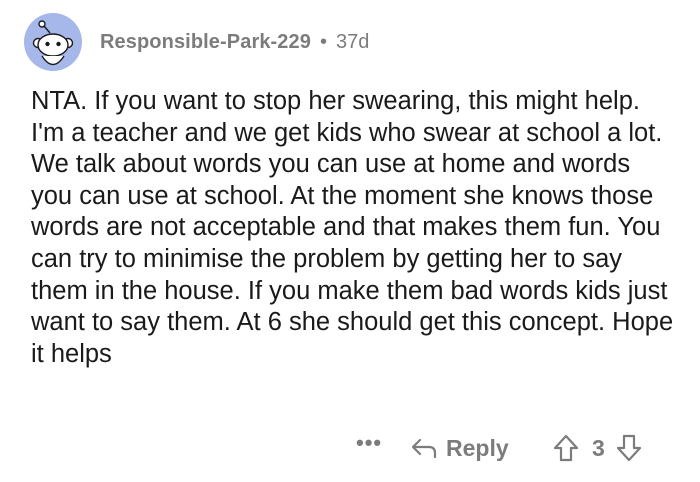 The image size is (700, 482). What do you see at coordinates (477, 447) in the screenshot?
I see `reply-label: Reply` at bounding box center [477, 447].